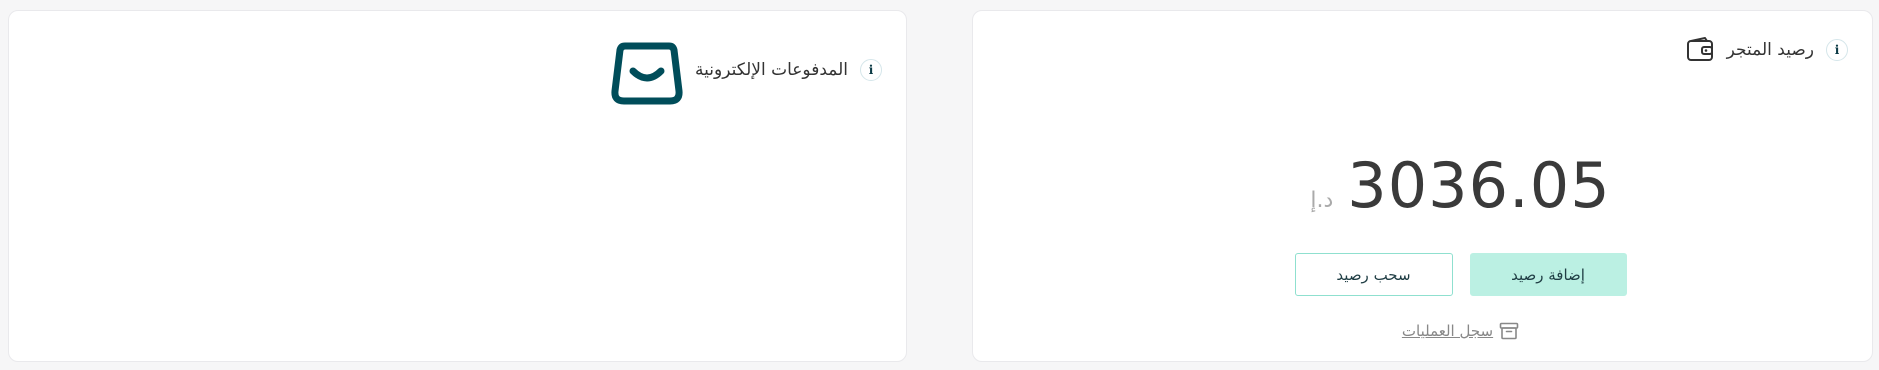 The image size is (1879, 370). Describe the element at coordinates (647, 73) in the screenshot. I see `store-logo-icon` at that location.